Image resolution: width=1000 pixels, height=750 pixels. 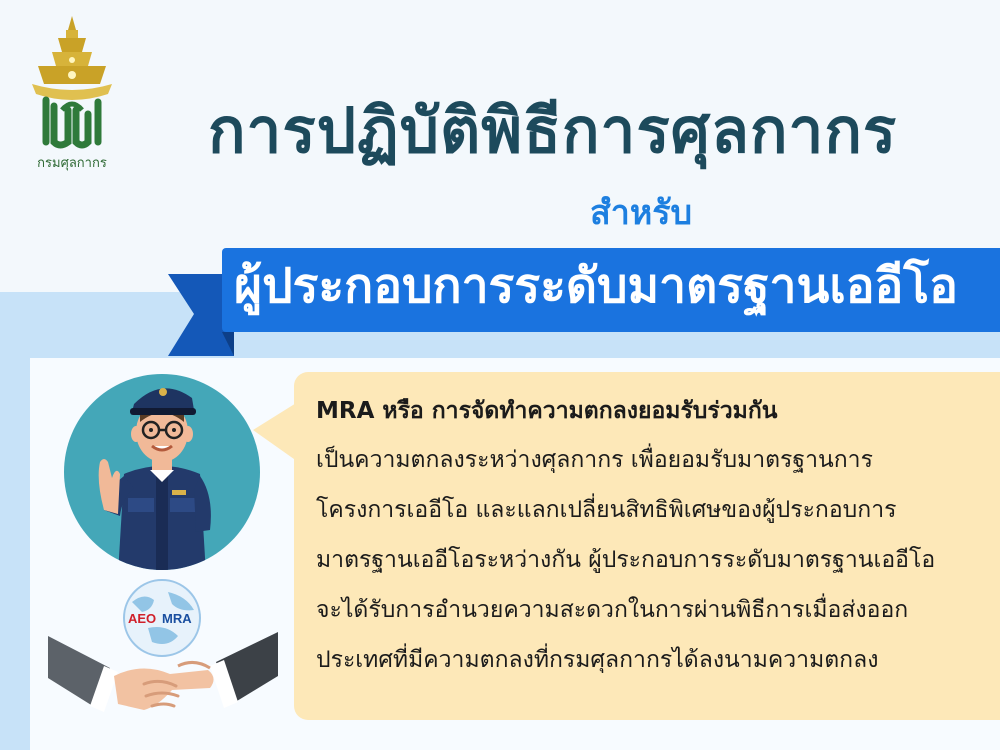 I want to click on customs-department-logo: กรมศุลกากร, so click(x=72, y=94).